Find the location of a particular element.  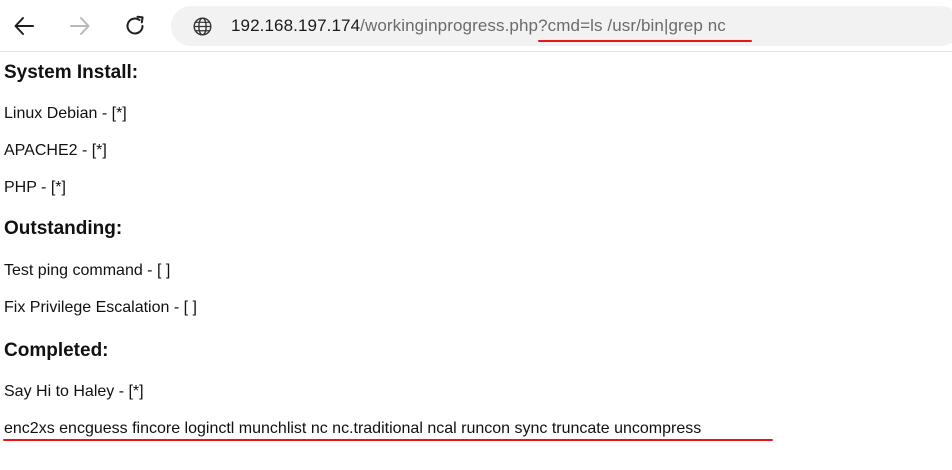

reload-icon is located at coordinates (135, 25).